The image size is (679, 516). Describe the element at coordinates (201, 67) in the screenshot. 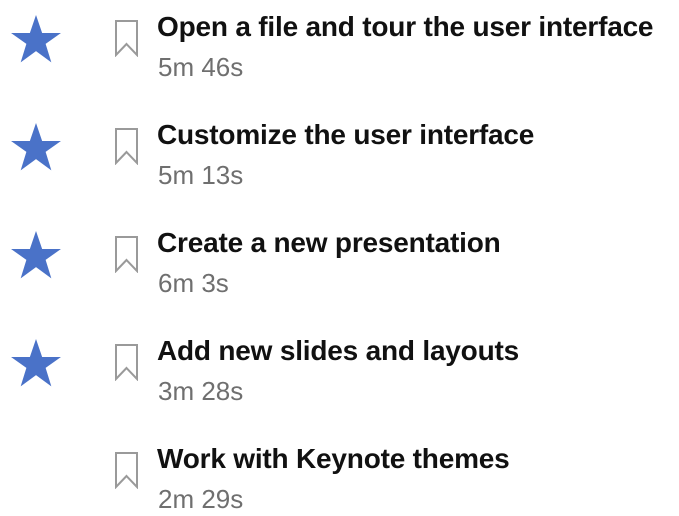

I see `lesson-duration: 5m 46s` at that location.